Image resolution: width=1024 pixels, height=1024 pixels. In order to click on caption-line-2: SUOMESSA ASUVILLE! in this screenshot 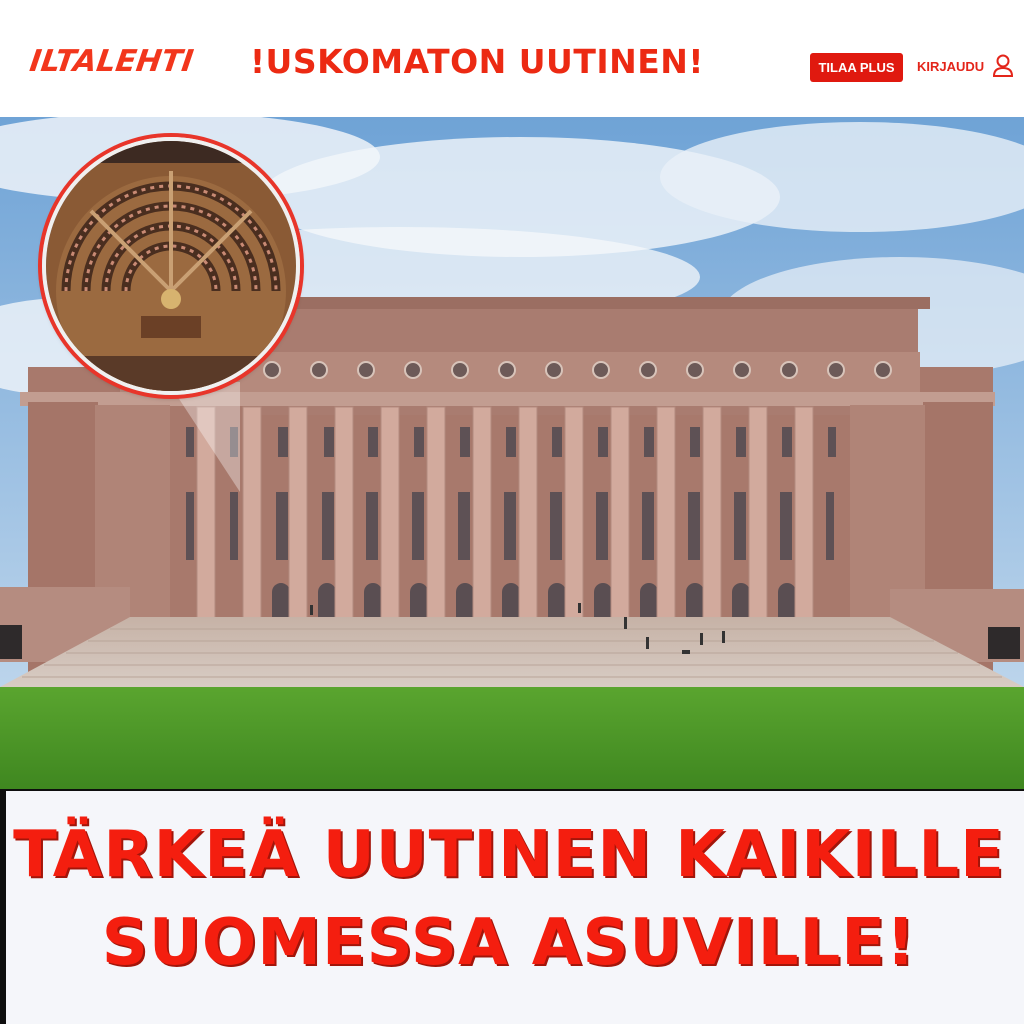, I will do `click(509, 943)`.